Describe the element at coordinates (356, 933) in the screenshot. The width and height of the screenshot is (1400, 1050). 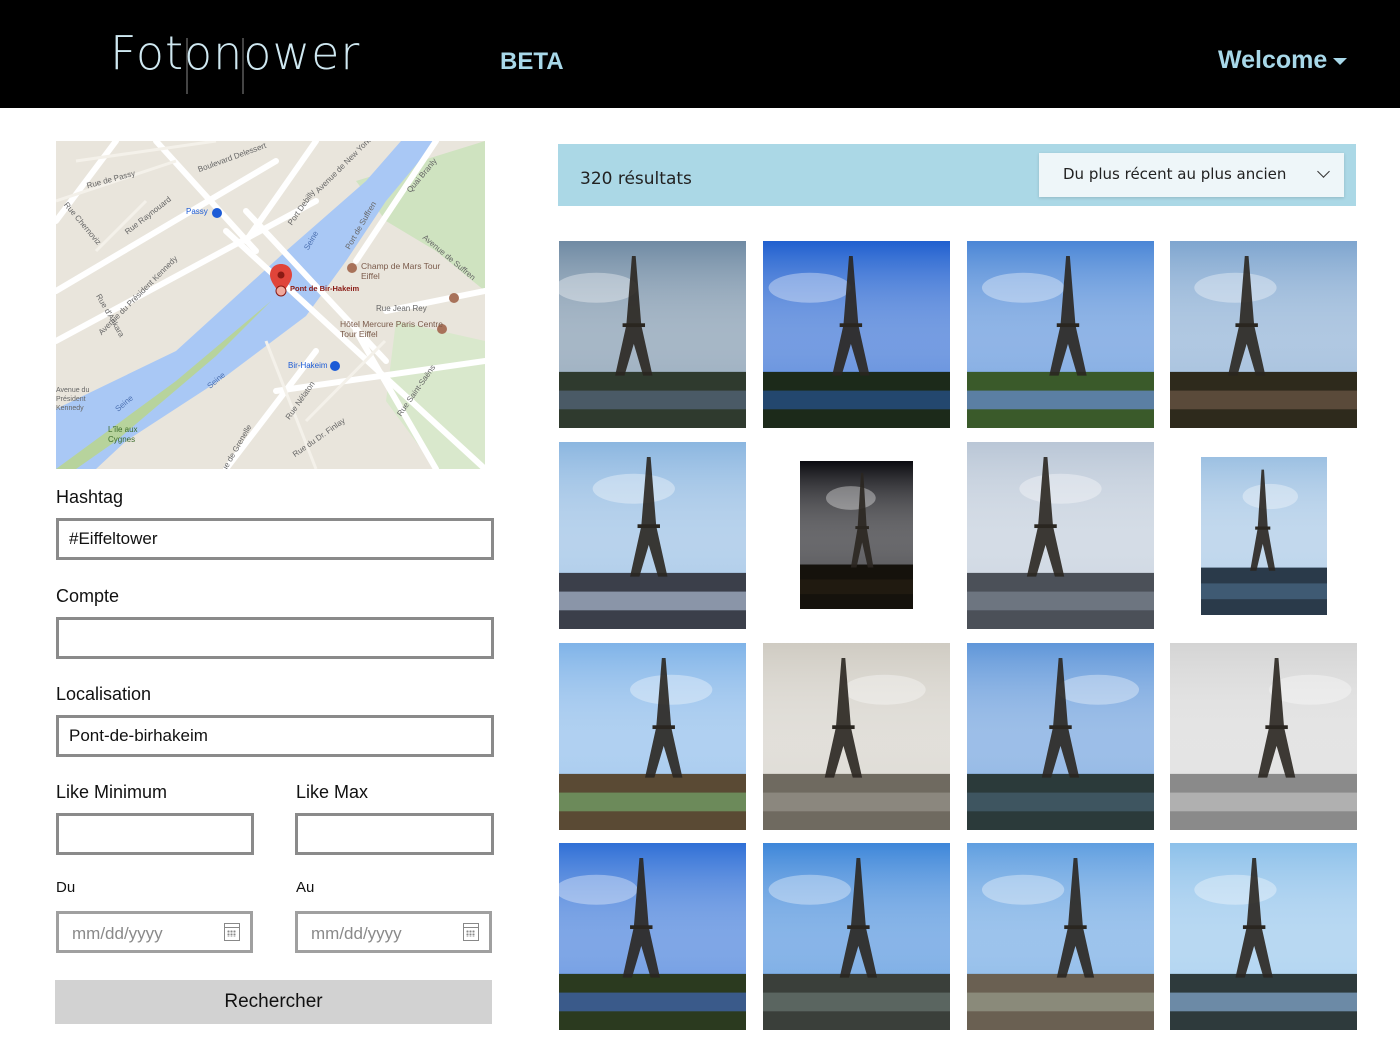
I see `date-to-placeholder: mm/dd/yyyy` at that location.